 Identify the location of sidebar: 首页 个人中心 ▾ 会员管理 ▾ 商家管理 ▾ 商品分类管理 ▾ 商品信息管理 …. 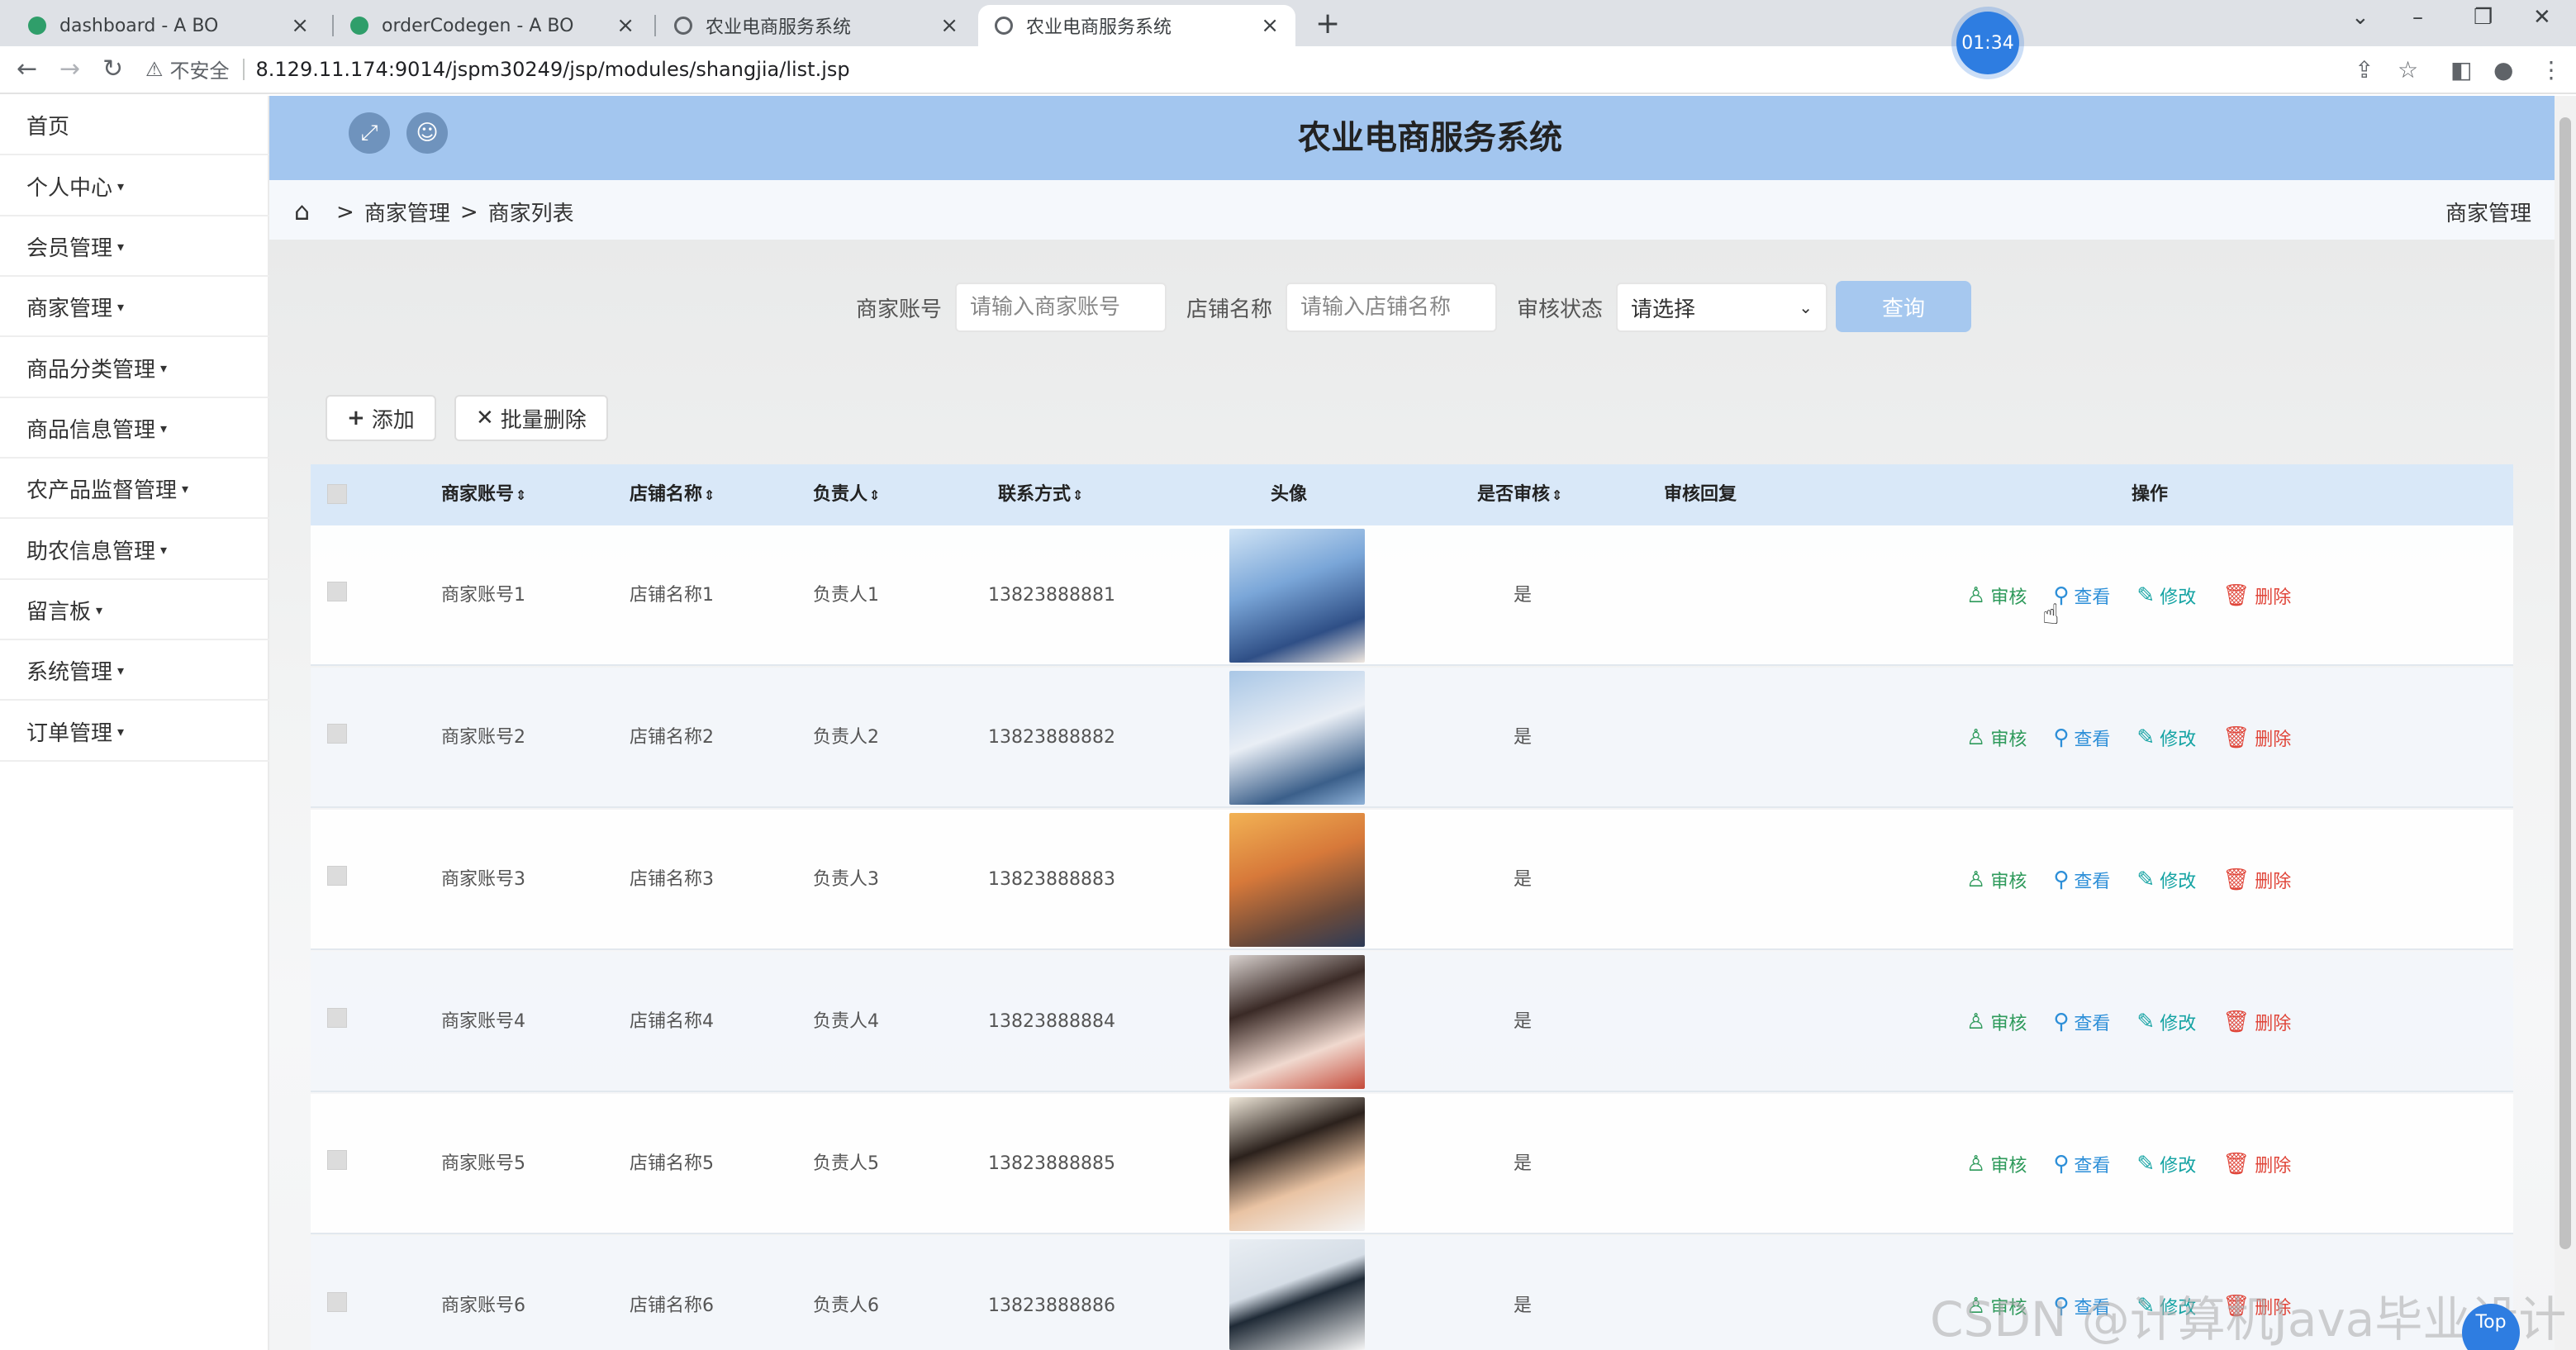
(134, 723).